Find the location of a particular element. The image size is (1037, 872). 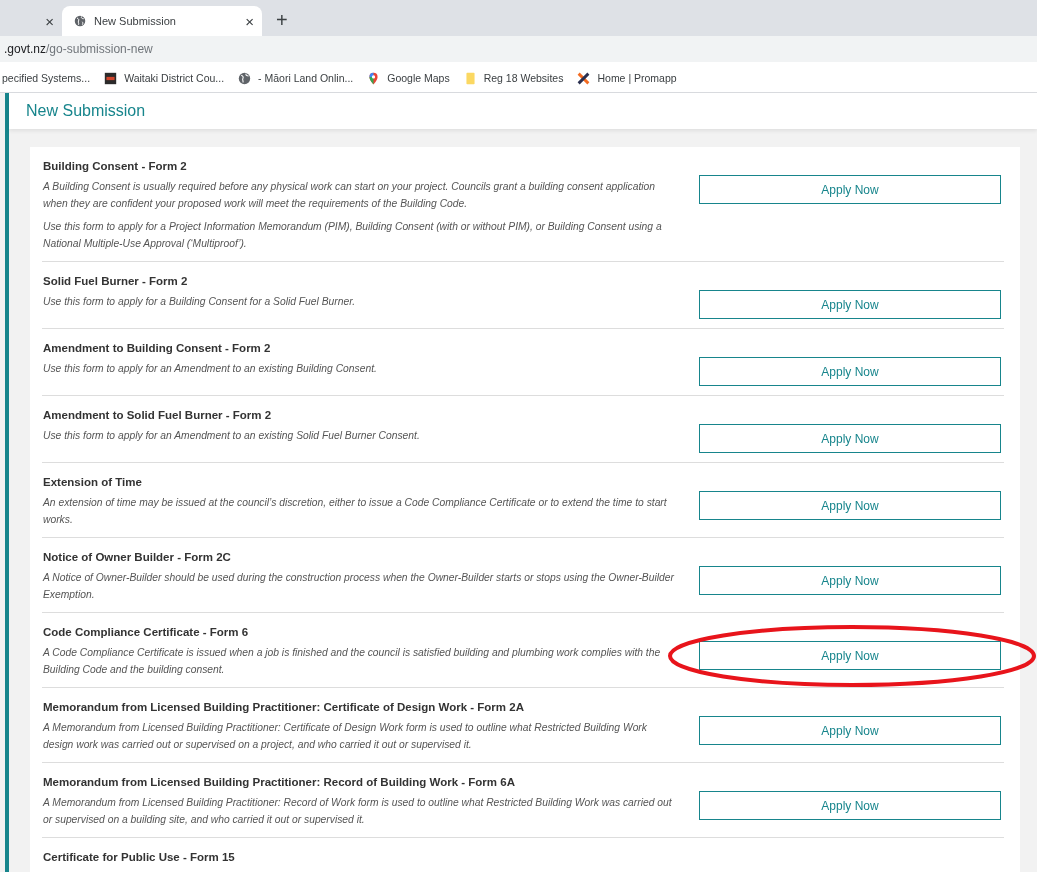

form-title: Amendment to Solid Fuel Burner - Form 2 is located at coordinates (158, 415).